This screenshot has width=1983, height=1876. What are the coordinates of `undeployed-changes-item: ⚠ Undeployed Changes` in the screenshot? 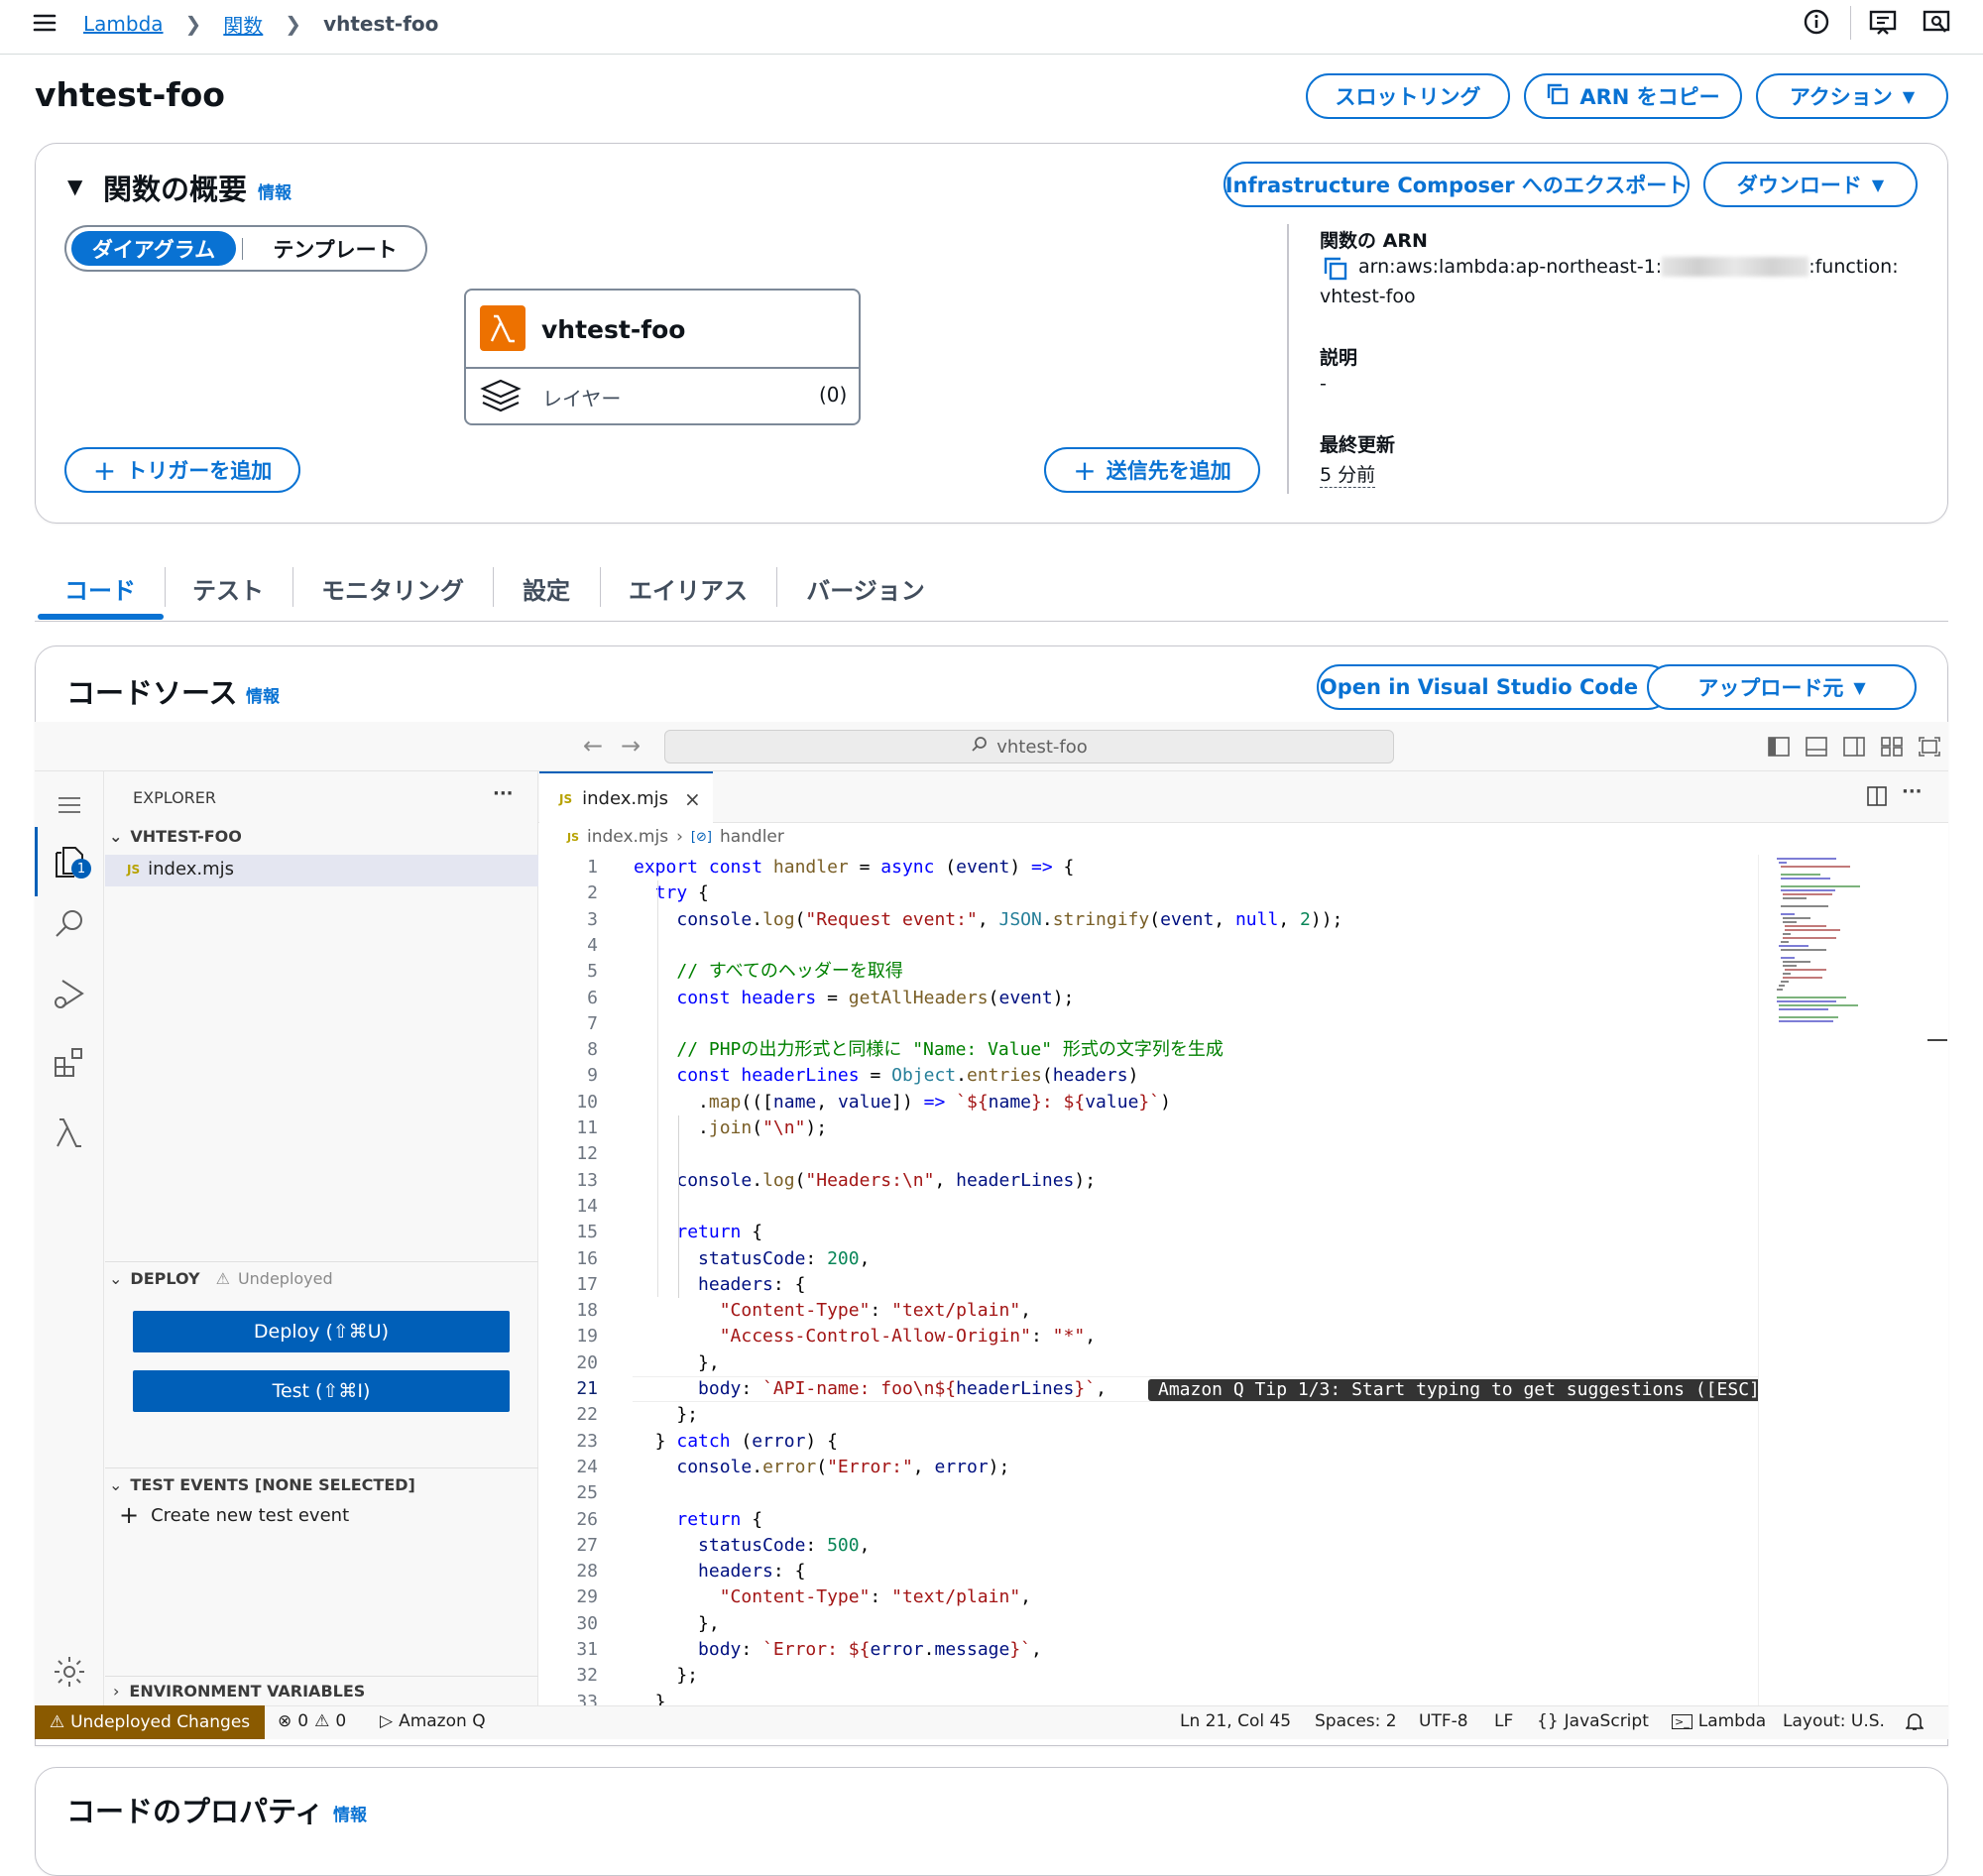 It's located at (150, 1722).